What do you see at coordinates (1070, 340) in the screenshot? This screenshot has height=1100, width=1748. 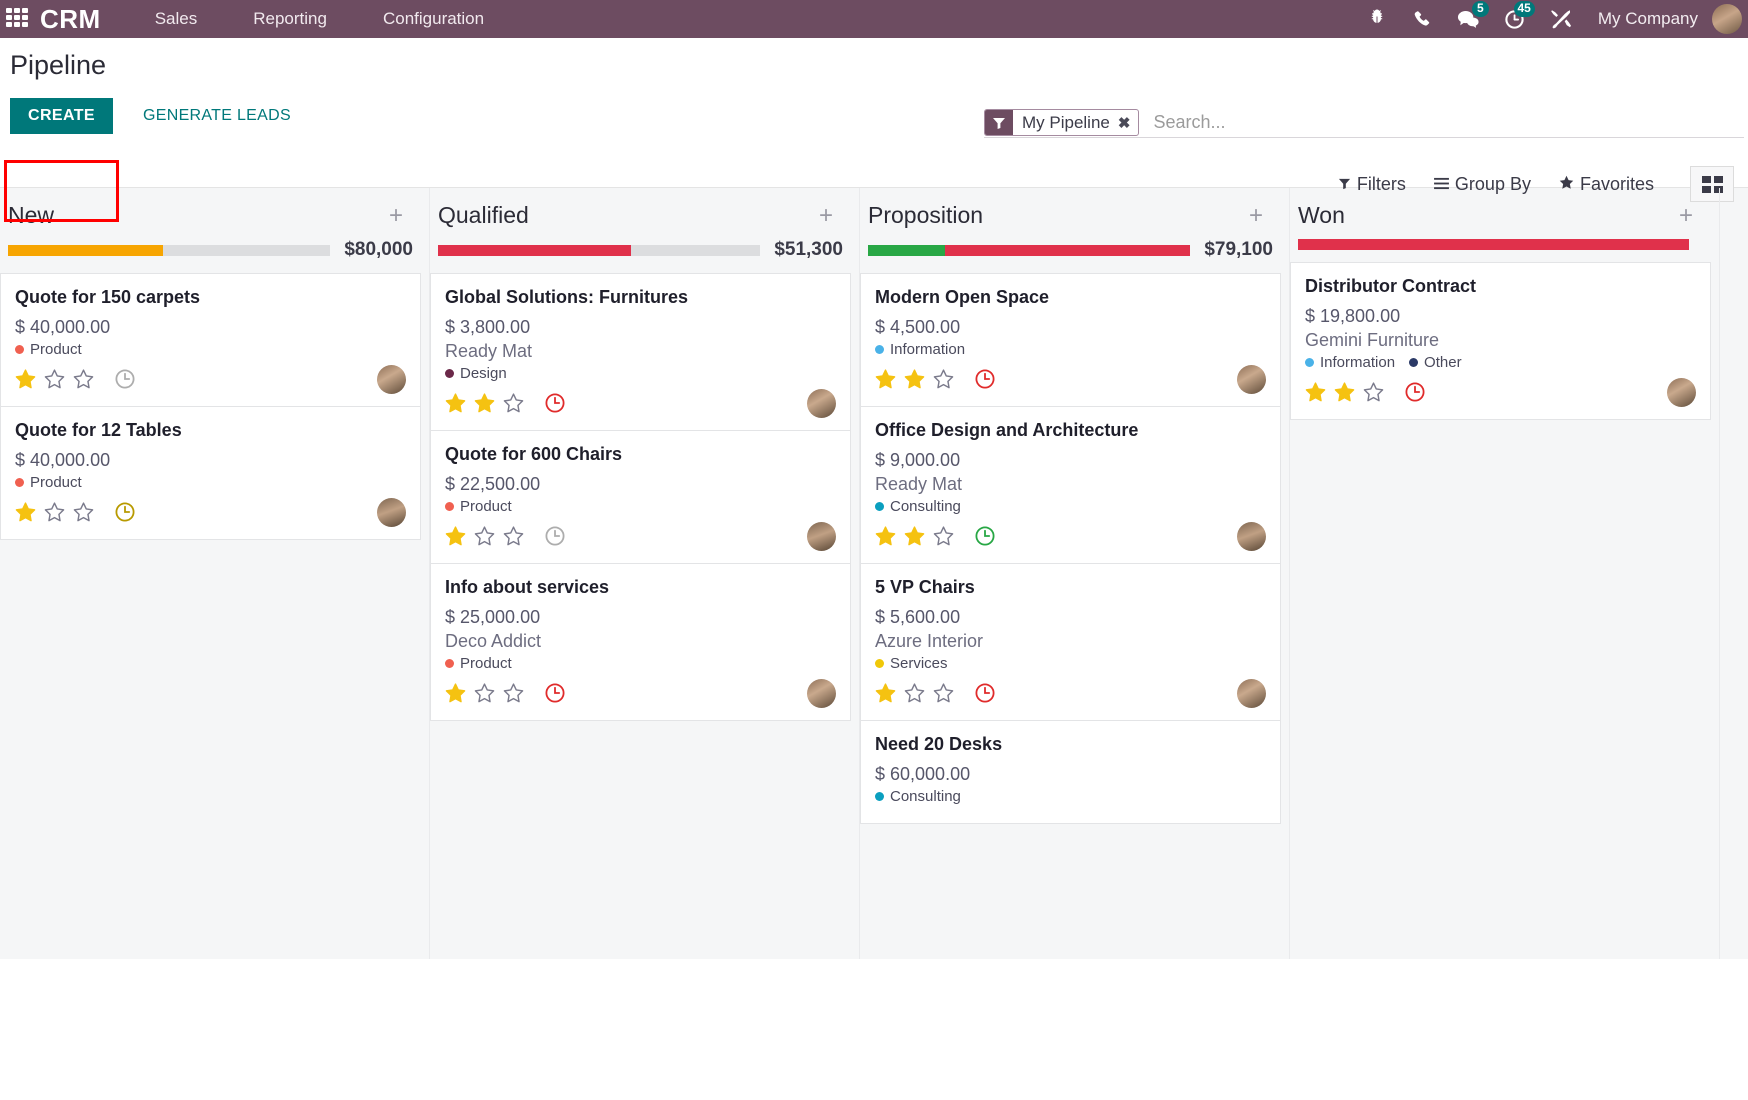 I see `kanban-card: Modern Open Space $ 4,500.00 Information` at bounding box center [1070, 340].